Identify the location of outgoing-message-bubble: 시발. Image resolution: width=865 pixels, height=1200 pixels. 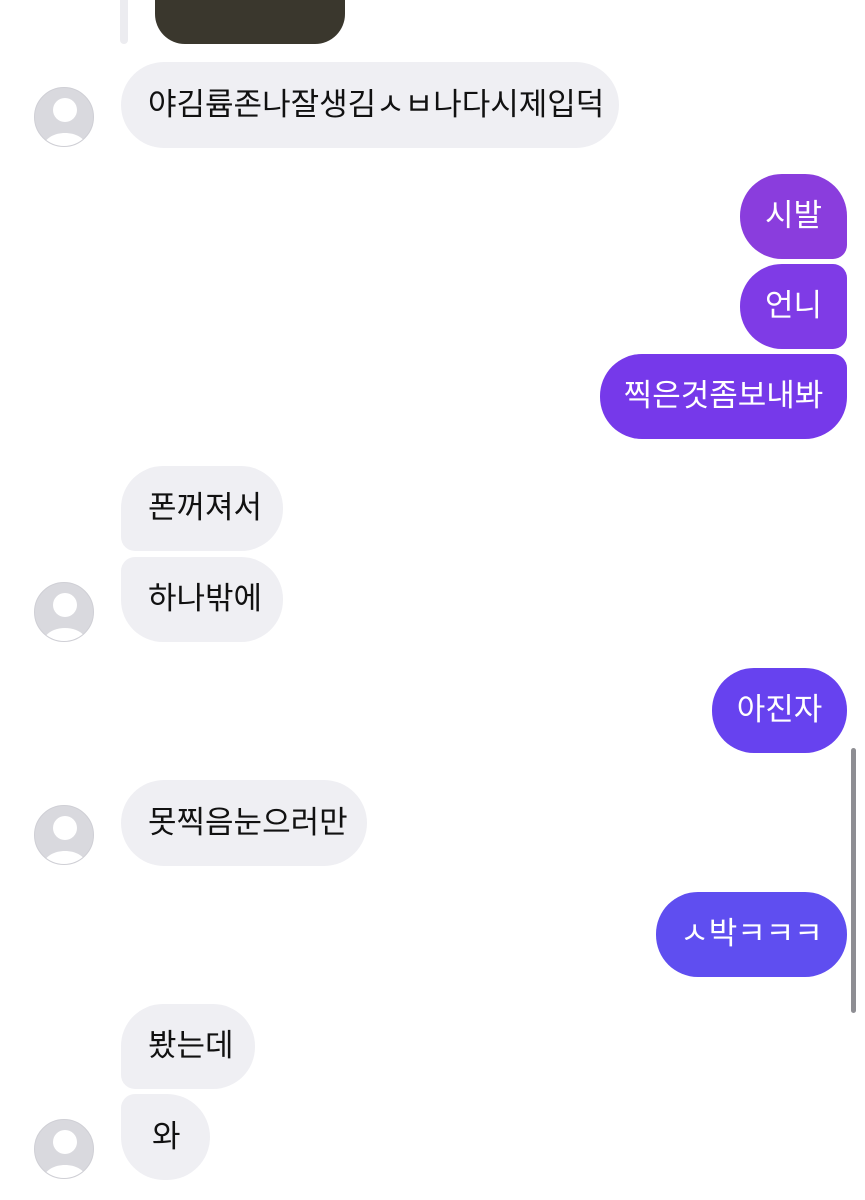
(793, 216).